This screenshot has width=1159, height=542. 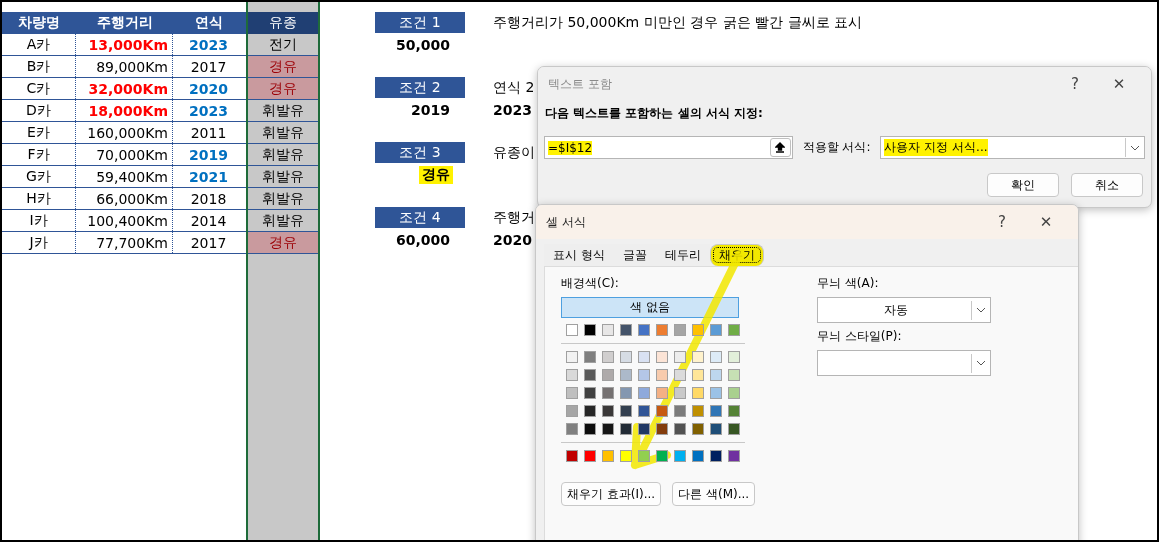 I want to click on dialog-prompt: 다음 텍스트를 포함하는 셀의 서식 지정:, so click(x=654, y=113).